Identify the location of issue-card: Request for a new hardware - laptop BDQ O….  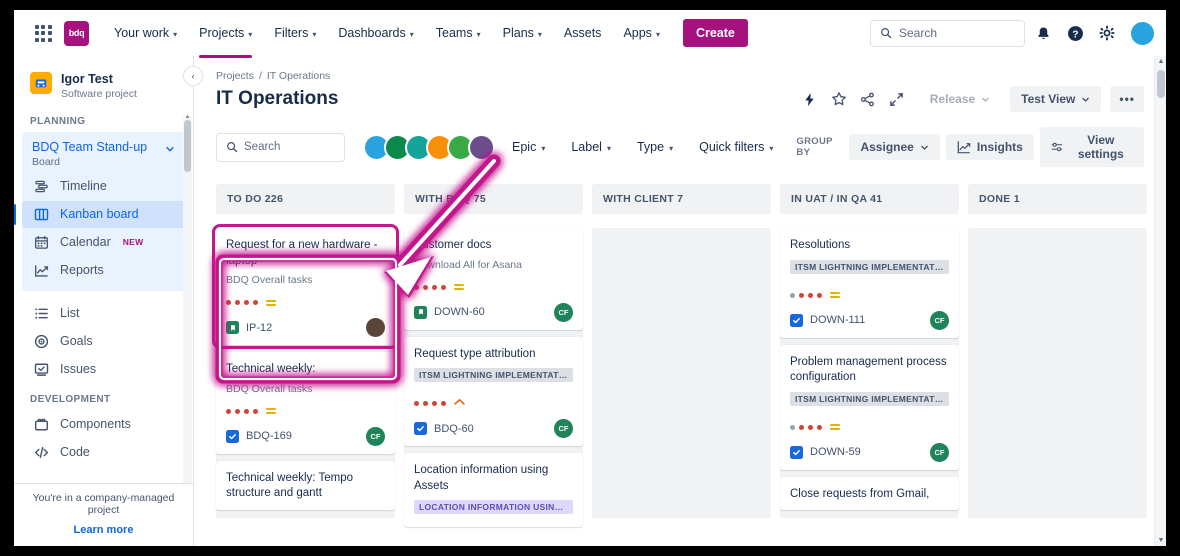
(305, 286).